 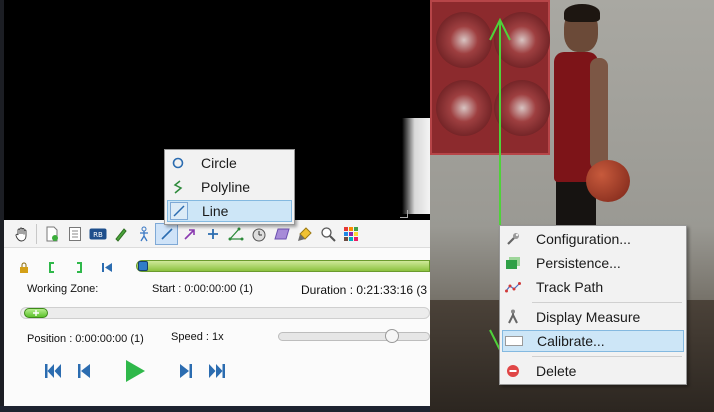 I want to click on video-frame-edge, so click(x=416, y=166).